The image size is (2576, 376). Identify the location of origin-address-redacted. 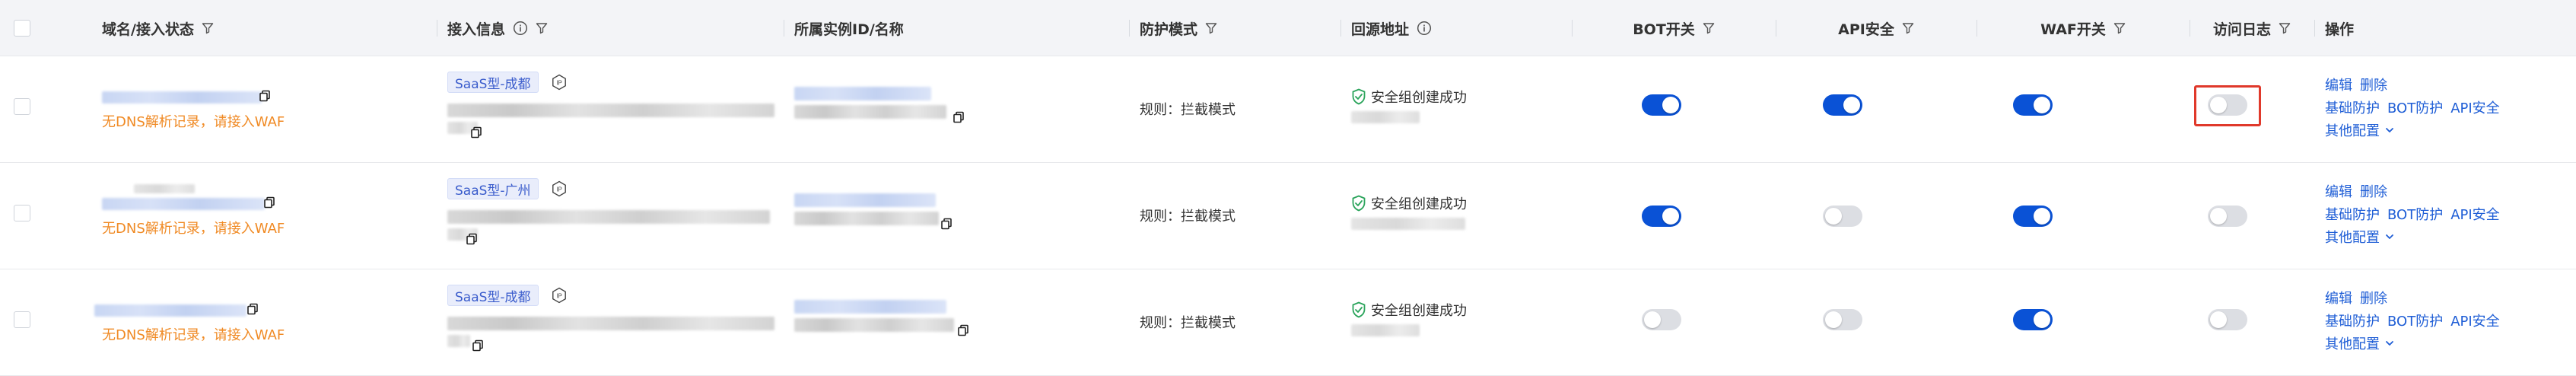
(1385, 117).